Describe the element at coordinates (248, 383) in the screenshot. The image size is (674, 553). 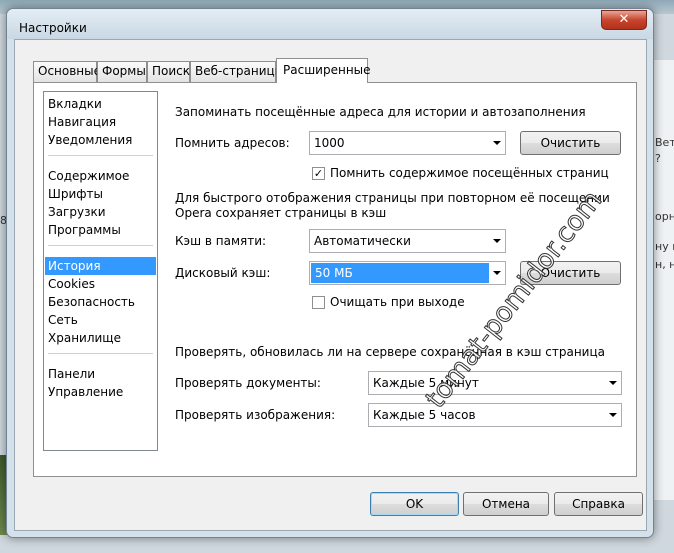
I see `check-documents-label: Проверять документы:` at that location.